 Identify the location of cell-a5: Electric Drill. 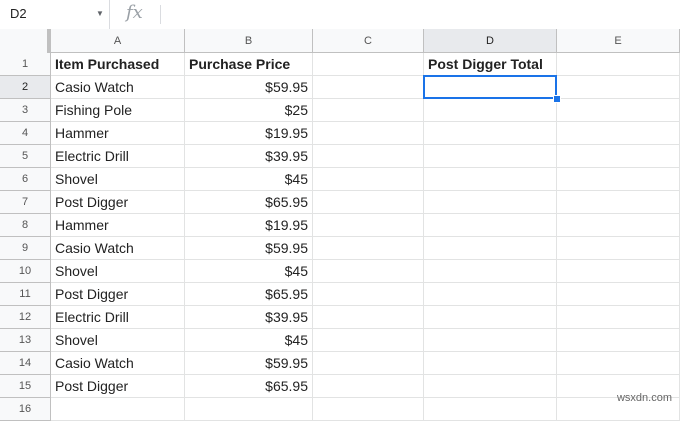
(118, 156).